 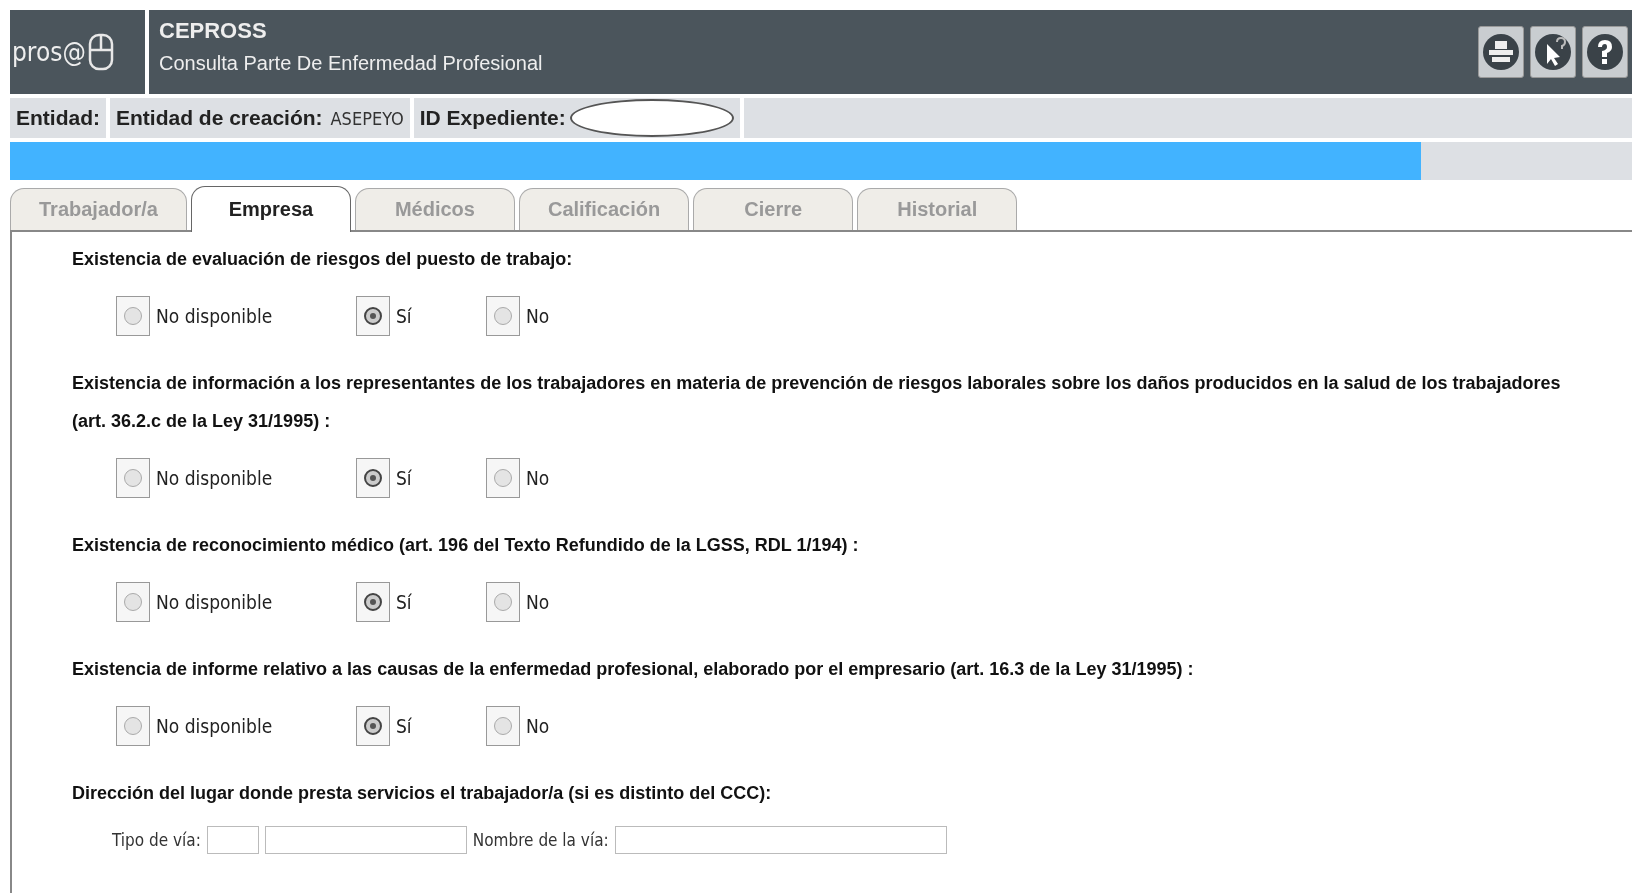 What do you see at coordinates (351, 63) in the screenshot?
I see `page-subtitle: Consulta Parte De Enfermedad Profesional` at bounding box center [351, 63].